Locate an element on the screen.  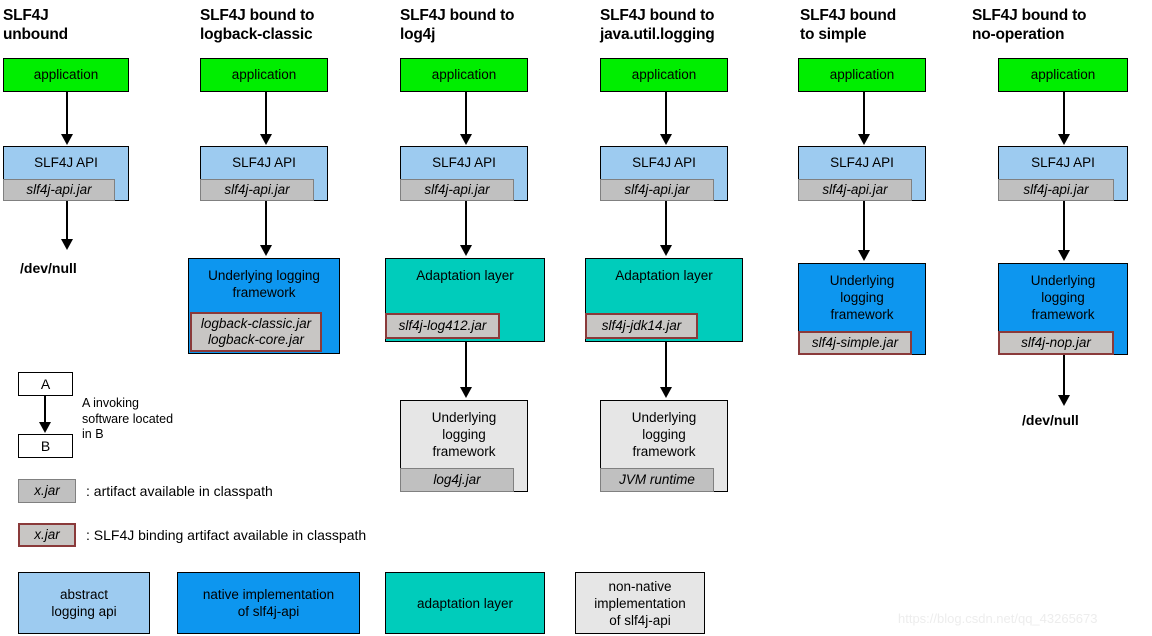
jar-slf4j-api-log4j: slf4j-api.jar is located at coordinates (457, 190).